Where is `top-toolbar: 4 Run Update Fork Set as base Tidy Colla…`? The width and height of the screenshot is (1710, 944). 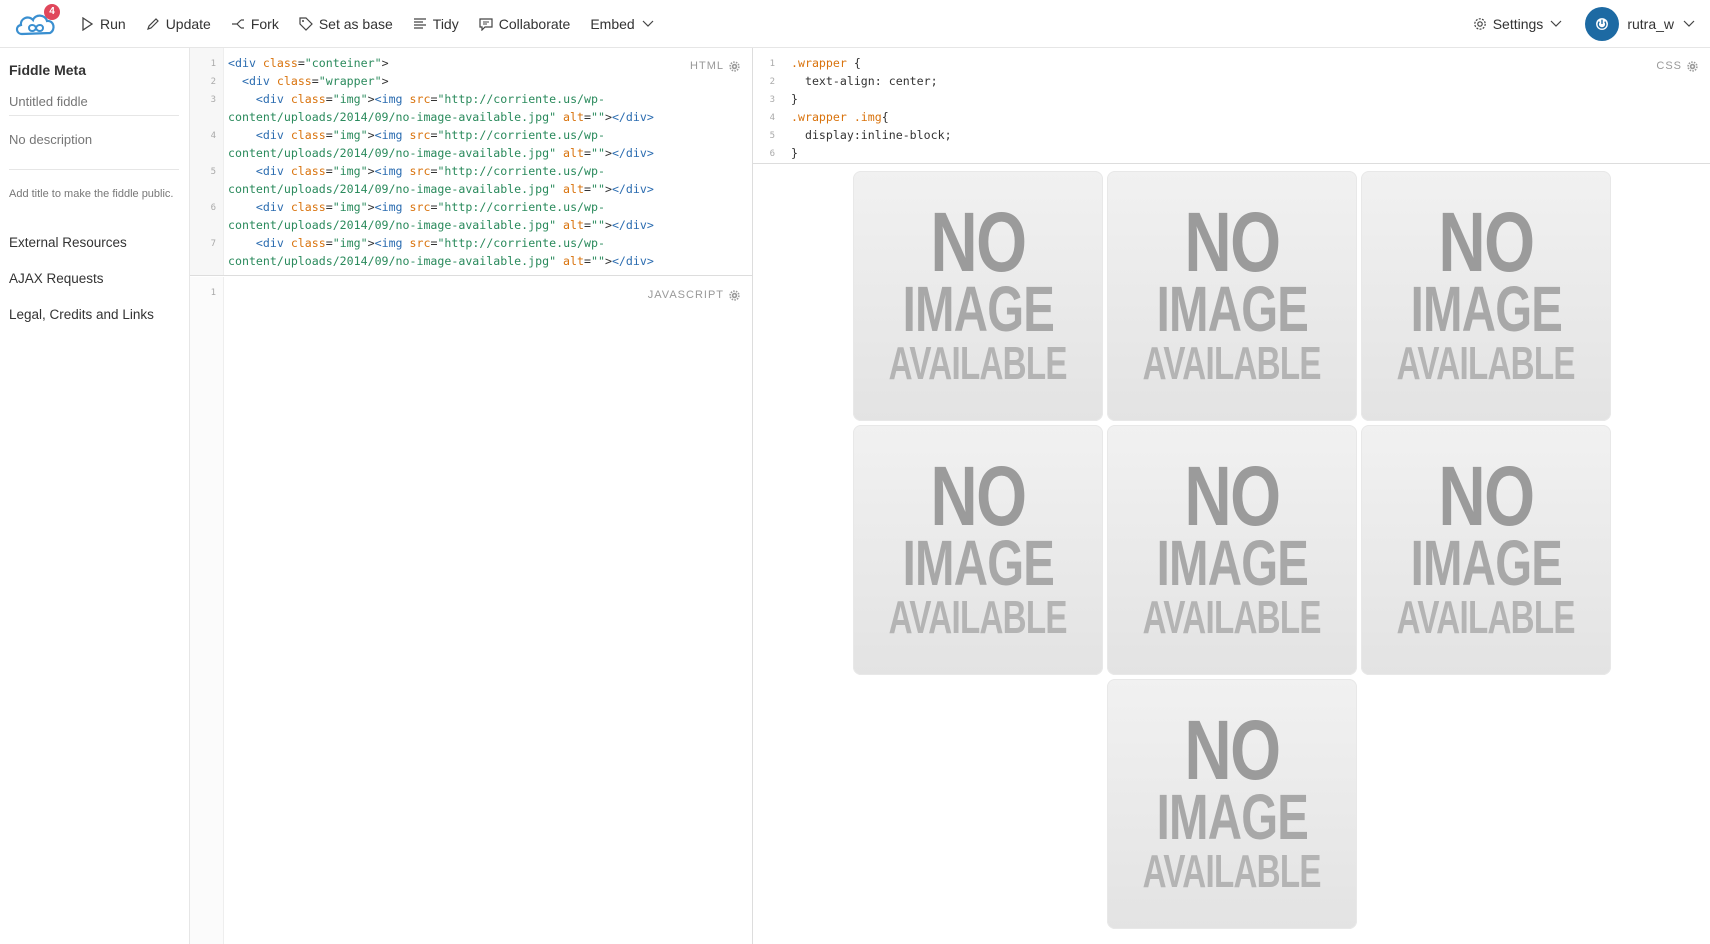
top-toolbar: 4 Run Update Fork Set as base Tidy Colla… is located at coordinates (855, 24).